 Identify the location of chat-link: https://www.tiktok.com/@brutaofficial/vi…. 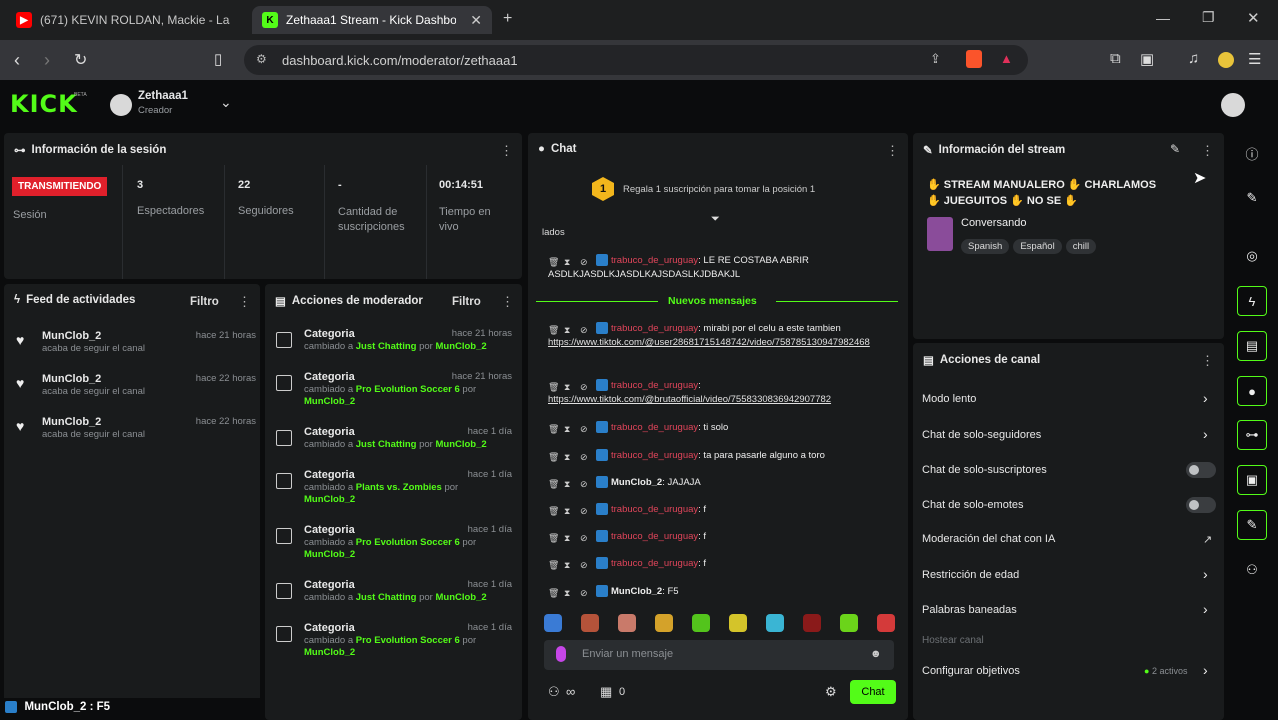
(689, 399).